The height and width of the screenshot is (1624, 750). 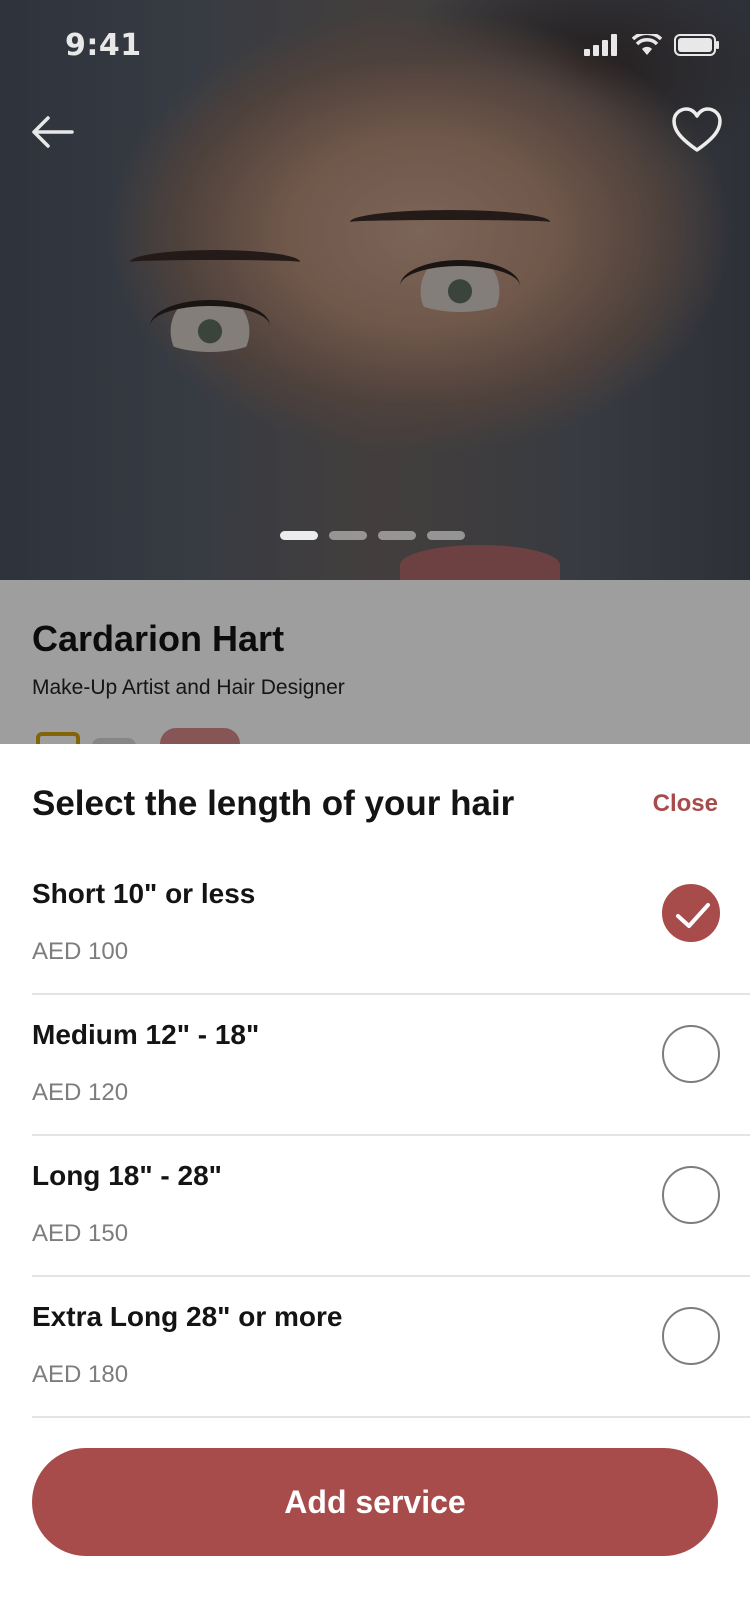 I want to click on hair-length-option-extra-long: Extra Long 28" or more AED 180, so click(x=391, y=1347).